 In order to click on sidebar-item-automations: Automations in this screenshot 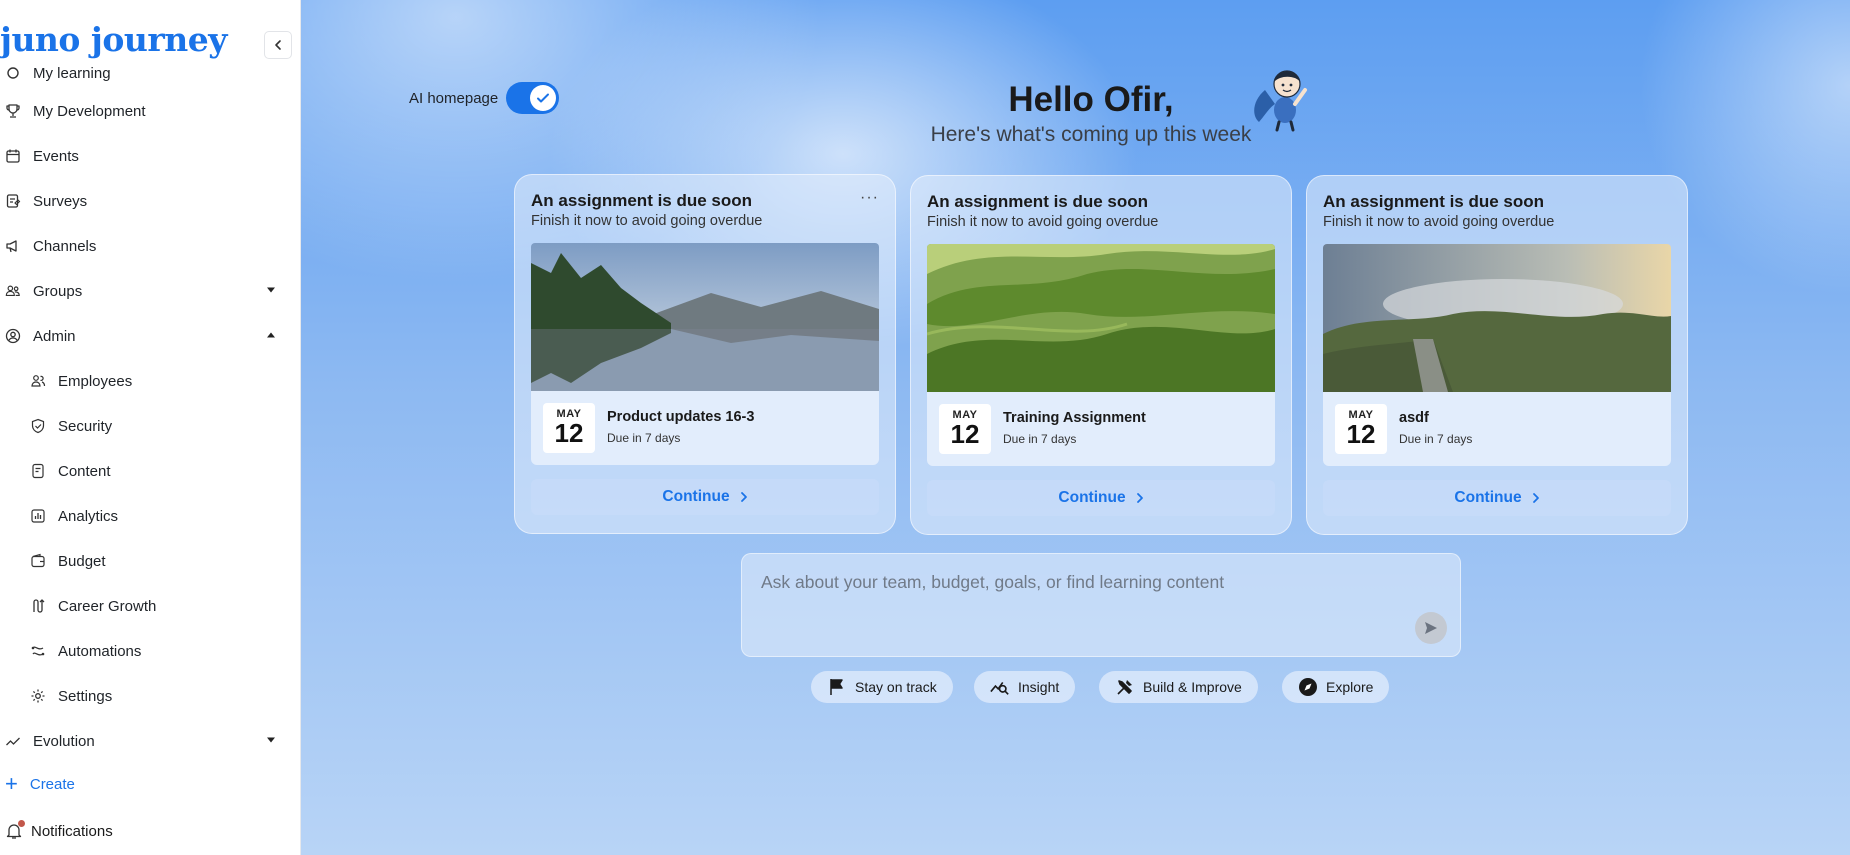, I will do `click(150, 651)`.